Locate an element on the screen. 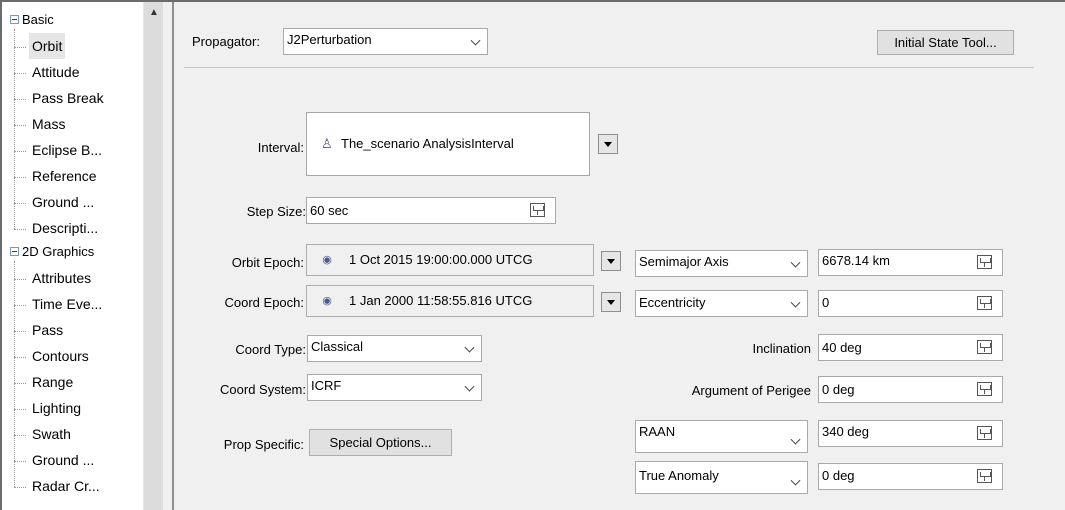 The image size is (1065, 510). coord-system-label: Coord System: is located at coordinates (263, 389).